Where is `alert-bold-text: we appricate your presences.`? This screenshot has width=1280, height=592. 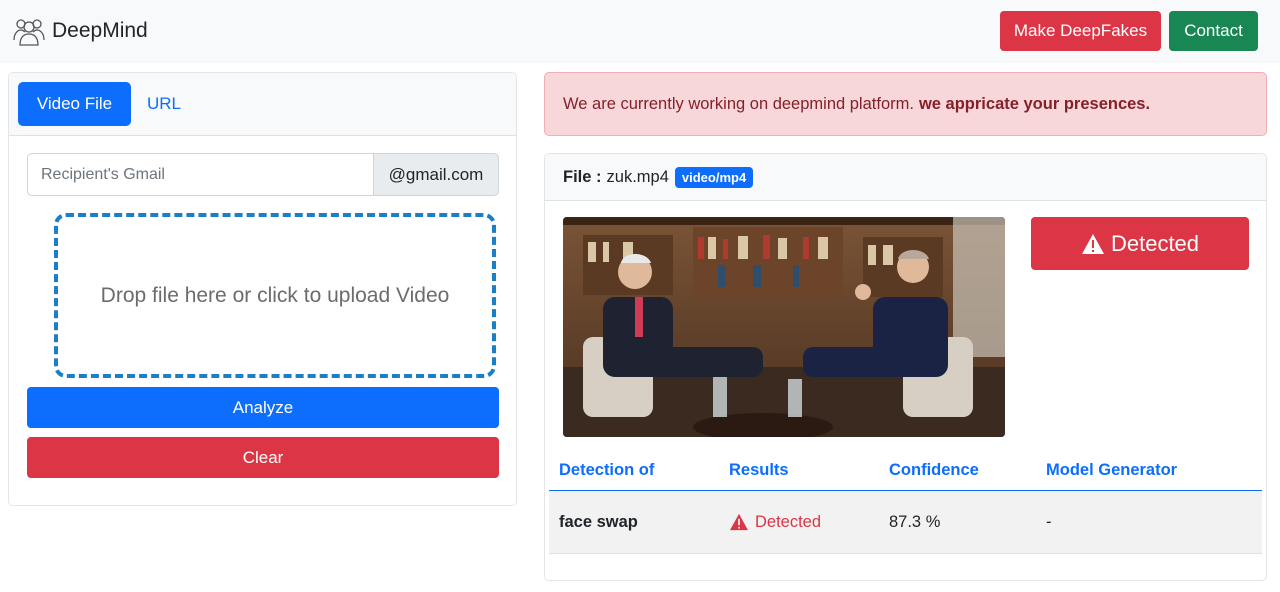 alert-bold-text: we appricate your presences. is located at coordinates (1034, 103).